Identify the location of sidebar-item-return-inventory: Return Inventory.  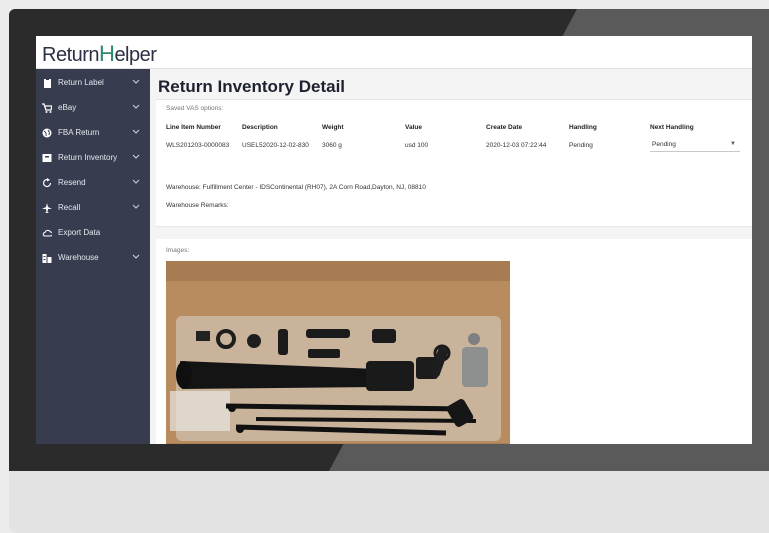
(93, 158).